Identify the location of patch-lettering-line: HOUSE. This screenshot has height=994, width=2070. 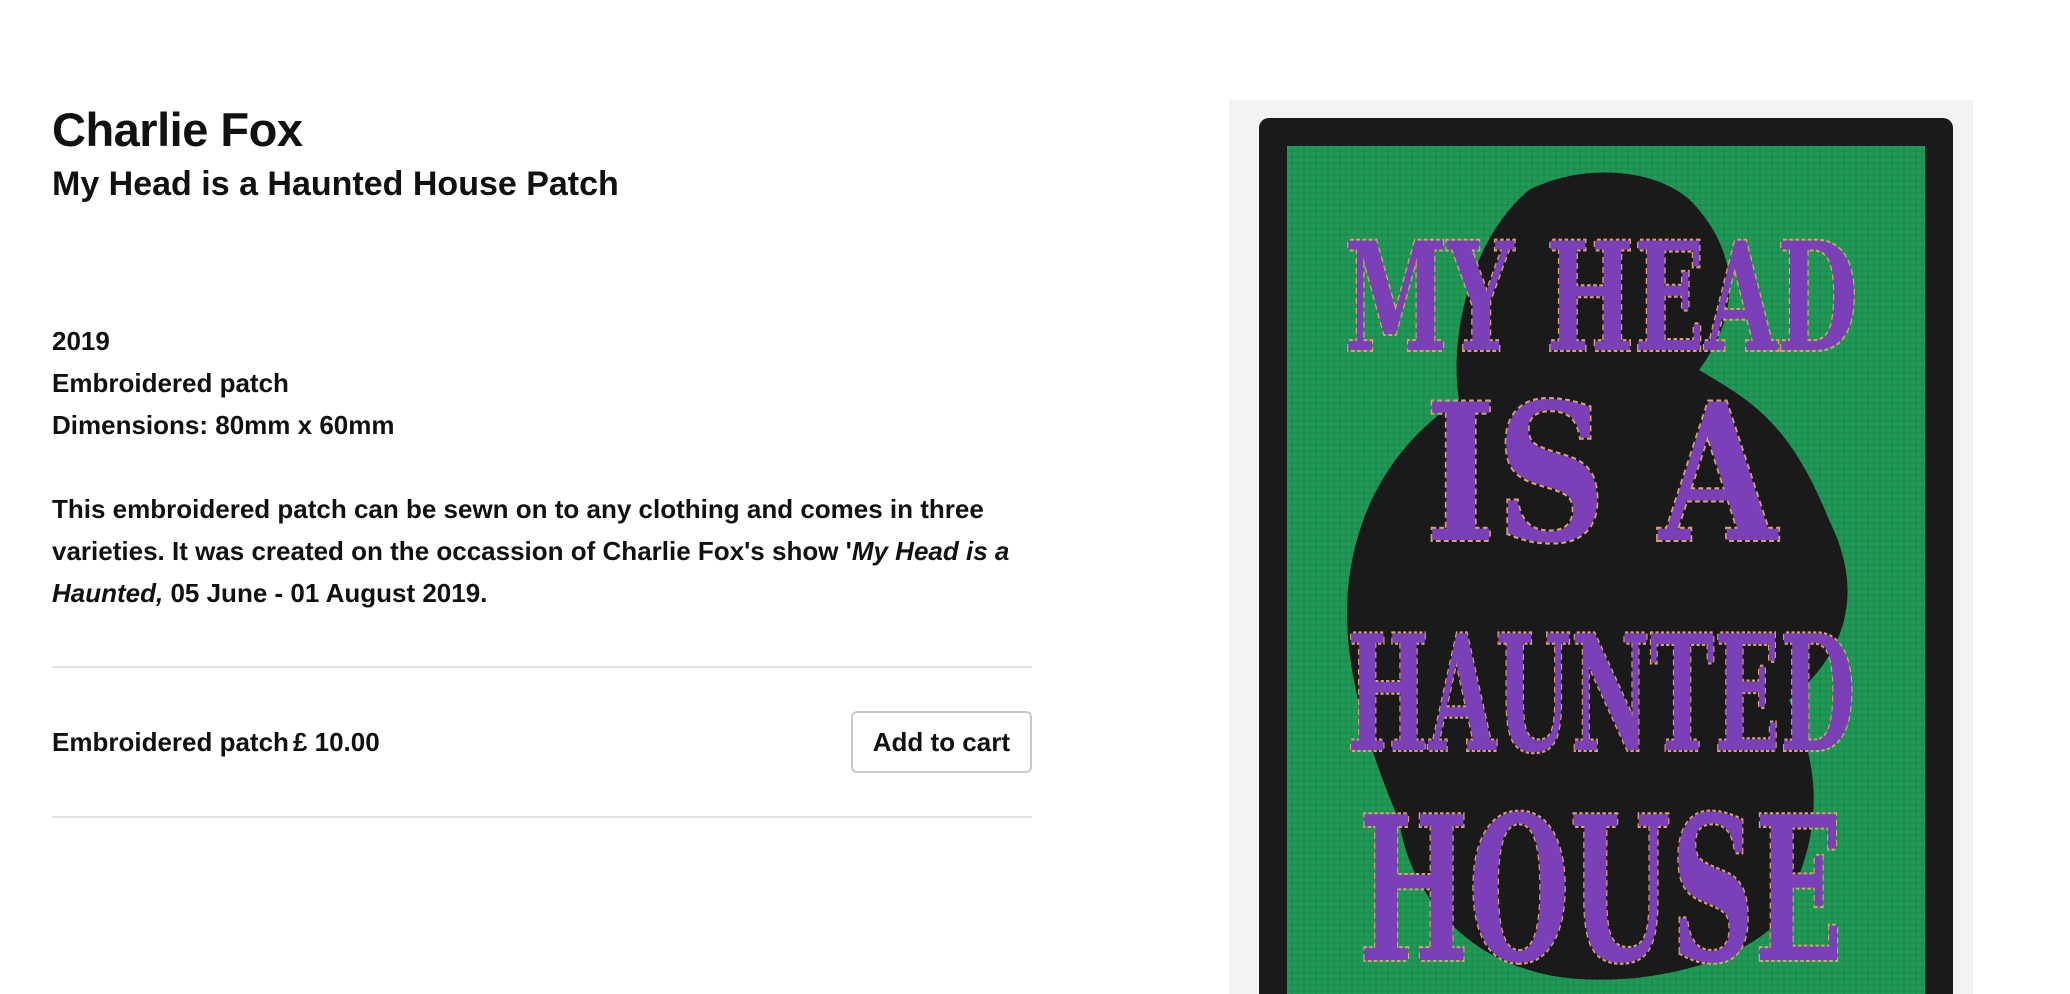
(1601, 883).